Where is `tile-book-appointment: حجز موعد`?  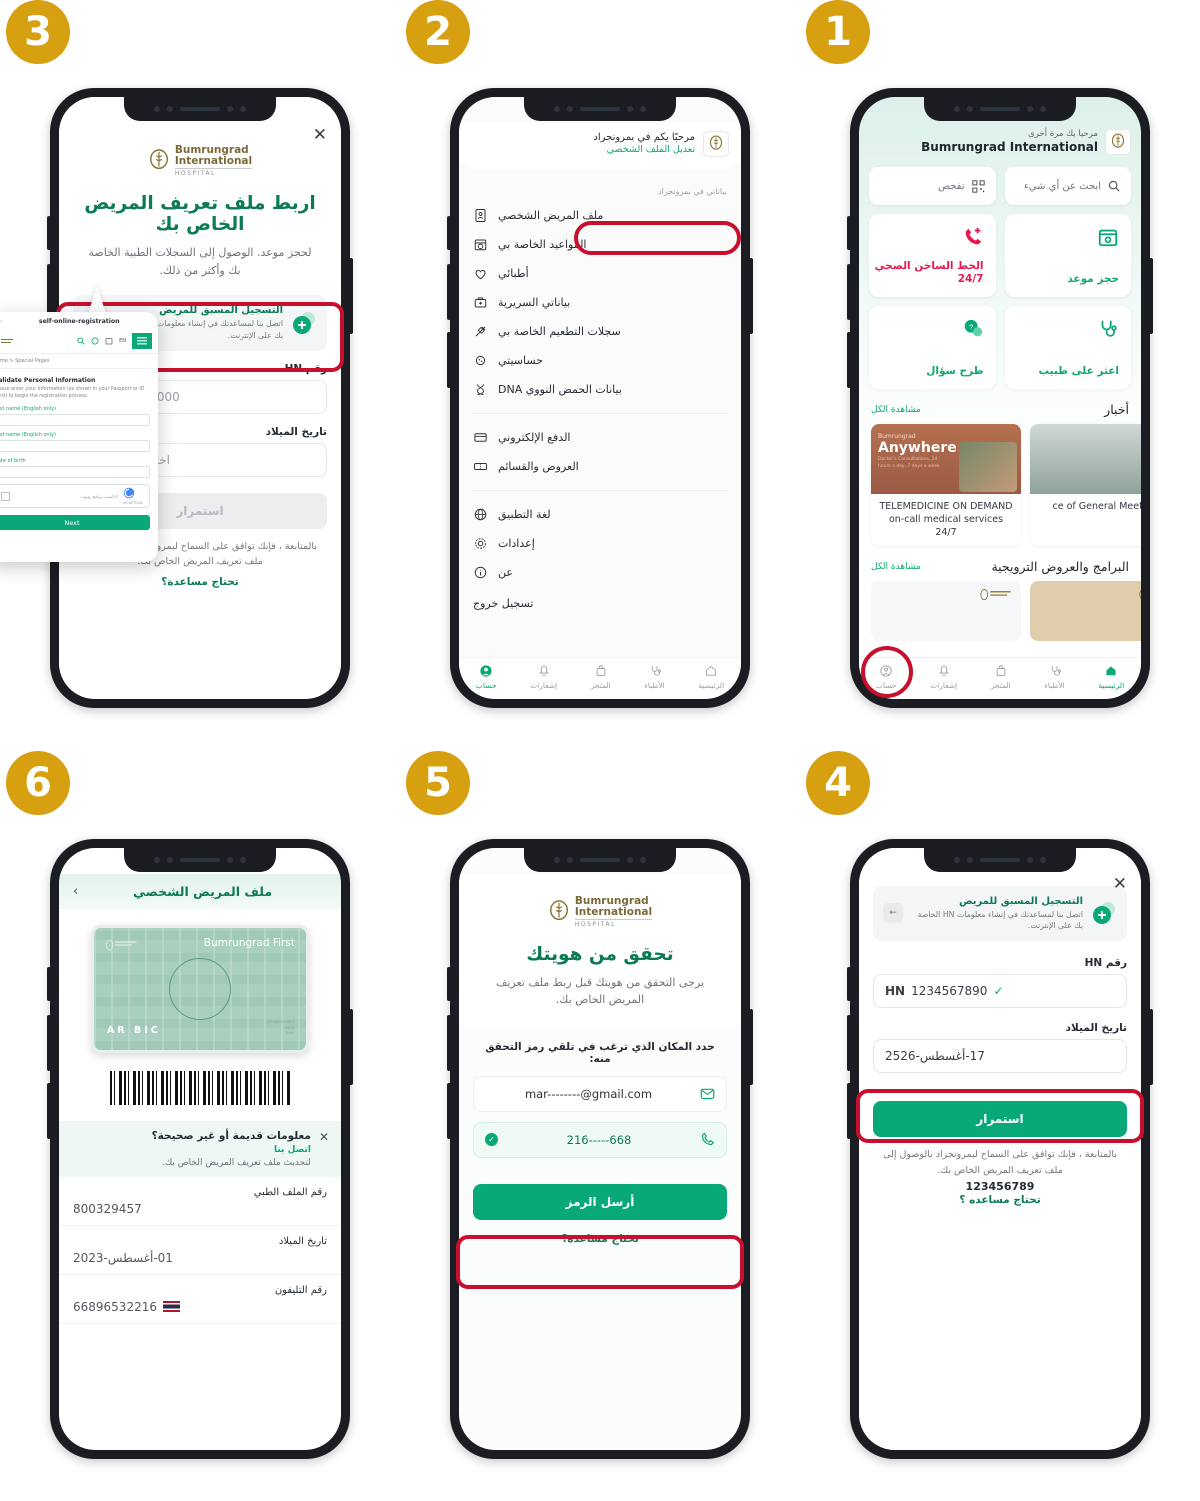
tile-book-appointment: حجز موعد is located at coordinates (1067, 255).